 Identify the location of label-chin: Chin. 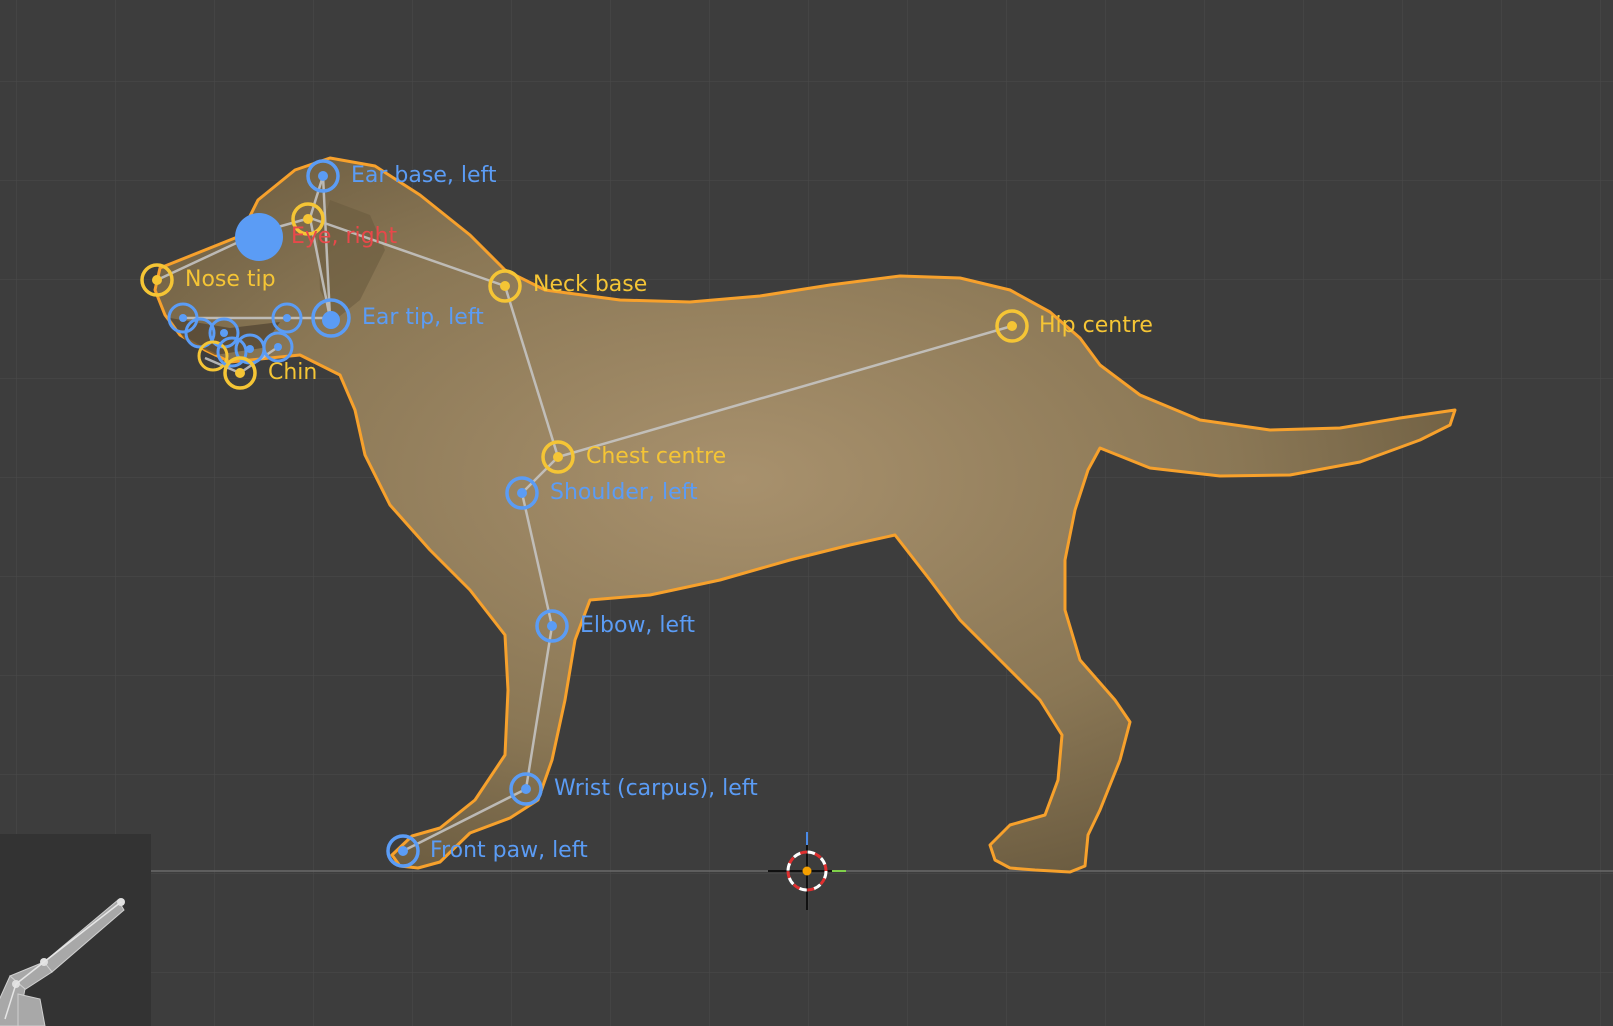
(293, 372).